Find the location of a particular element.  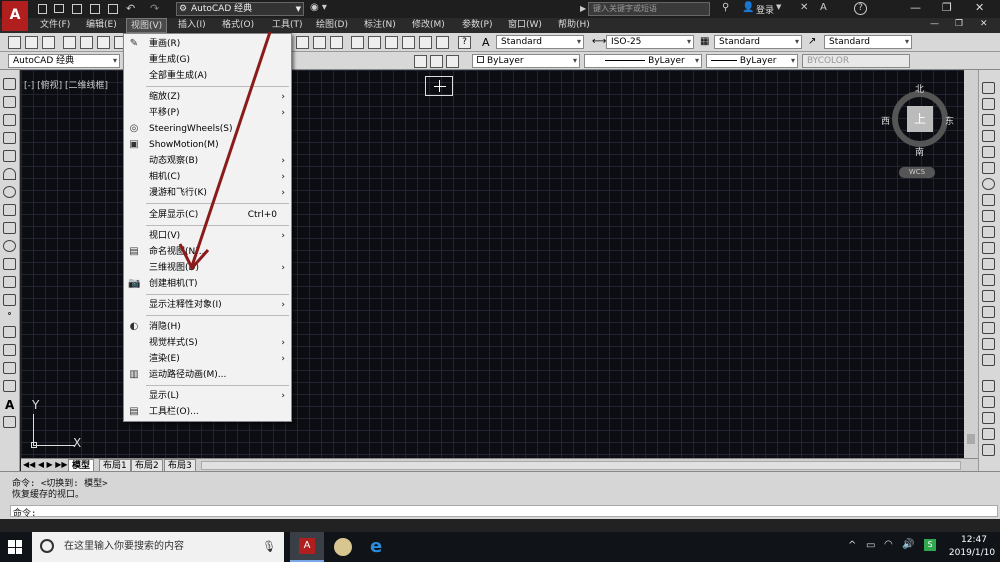

workspace-combo: AutoCAD 经典 ▾ is located at coordinates (64, 61).